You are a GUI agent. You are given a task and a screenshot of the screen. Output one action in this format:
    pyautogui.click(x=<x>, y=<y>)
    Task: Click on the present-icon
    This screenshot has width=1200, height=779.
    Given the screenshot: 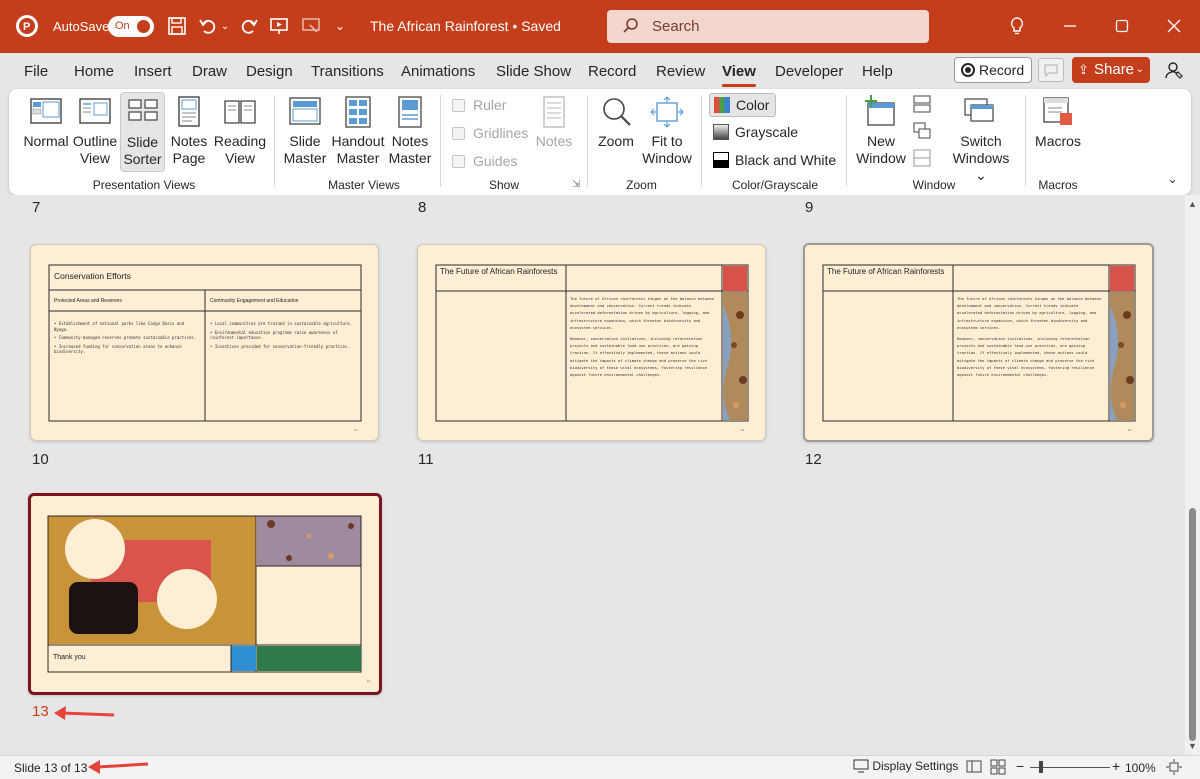 What is the action you would take?
    pyautogui.click(x=279, y=26)
    